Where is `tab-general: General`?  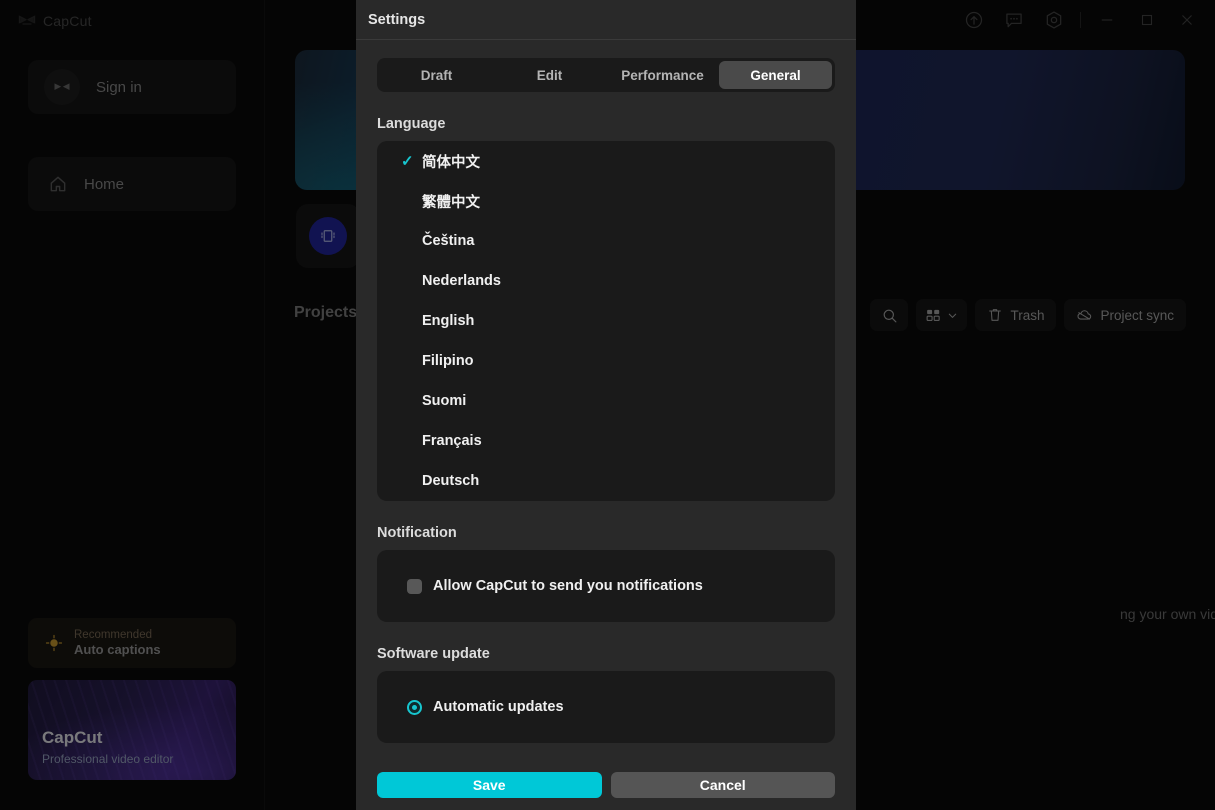 tab-general: General is located at coordinates (775, 75).